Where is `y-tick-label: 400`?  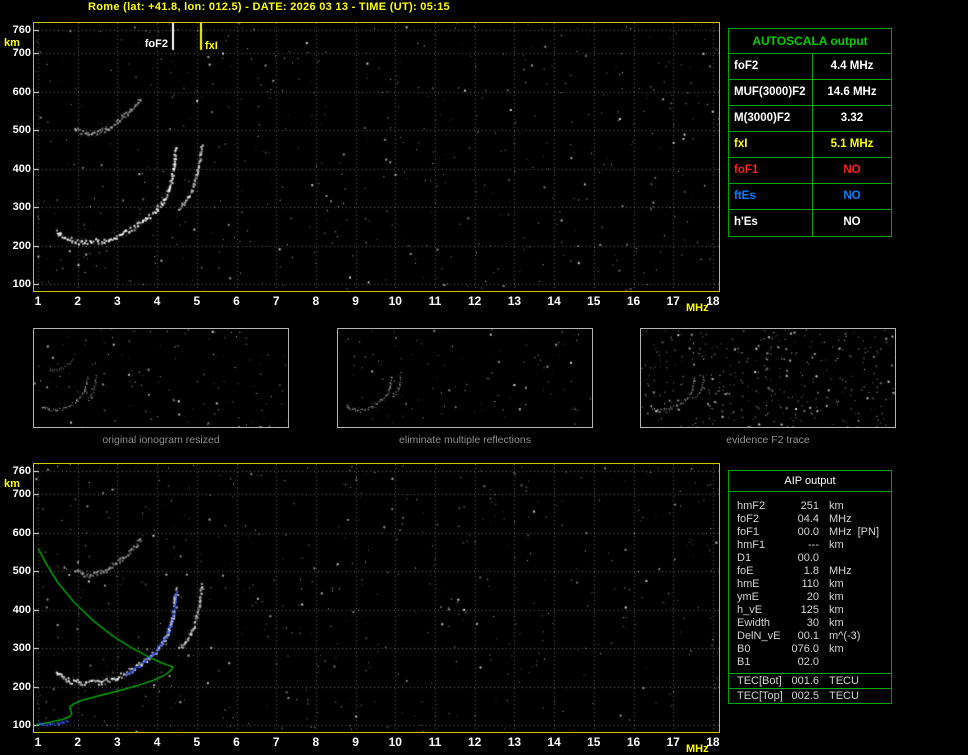
y-tick-label: 400 is located at coordinates (21, 610).